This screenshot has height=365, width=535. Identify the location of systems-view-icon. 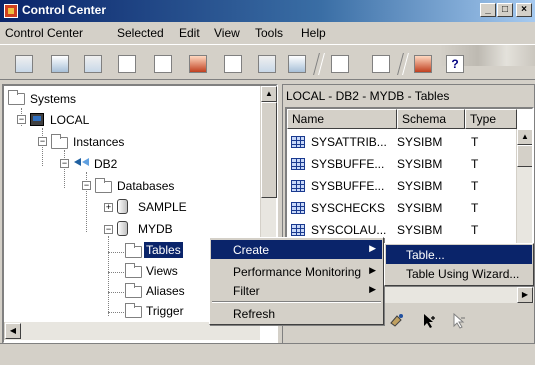
(24, 64).